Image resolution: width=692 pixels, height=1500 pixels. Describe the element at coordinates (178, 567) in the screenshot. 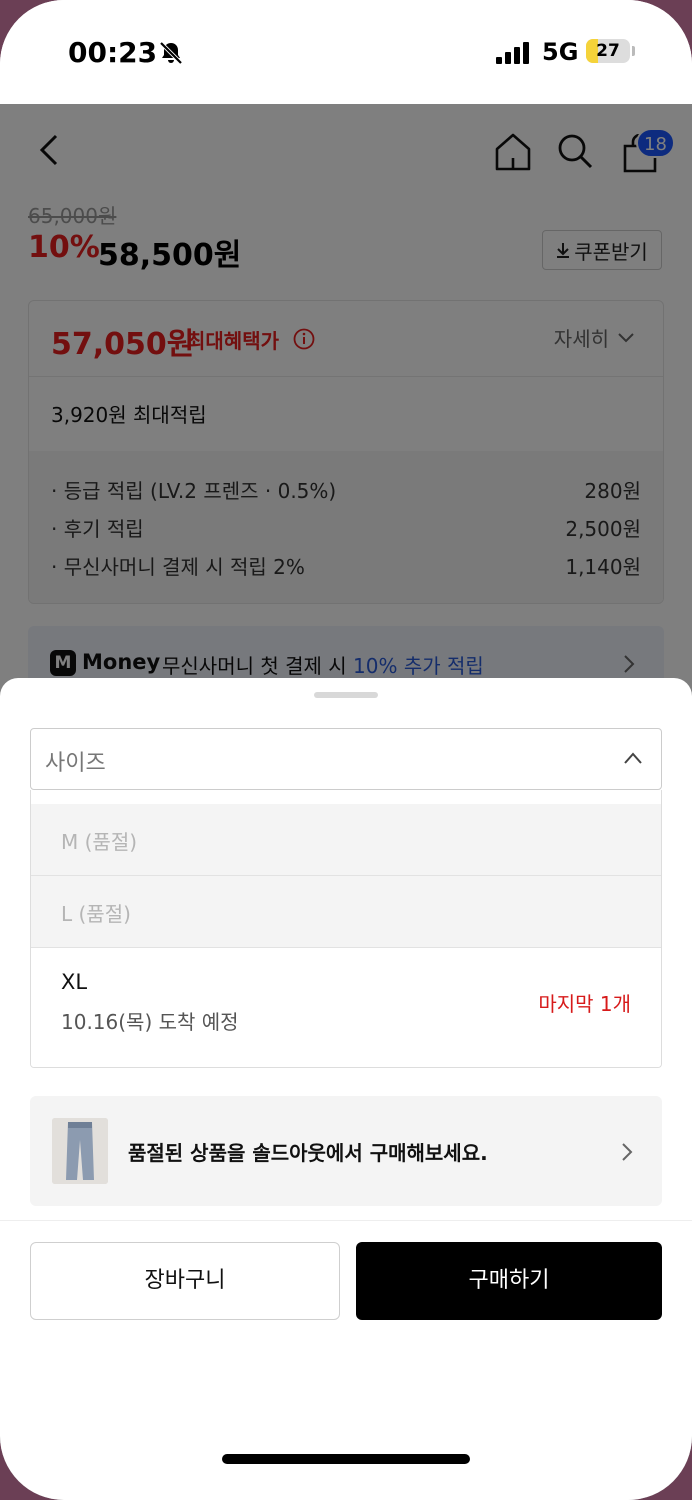

I see `points-row-label: · 무신사머니 결제 시 적립 2%` at that location.